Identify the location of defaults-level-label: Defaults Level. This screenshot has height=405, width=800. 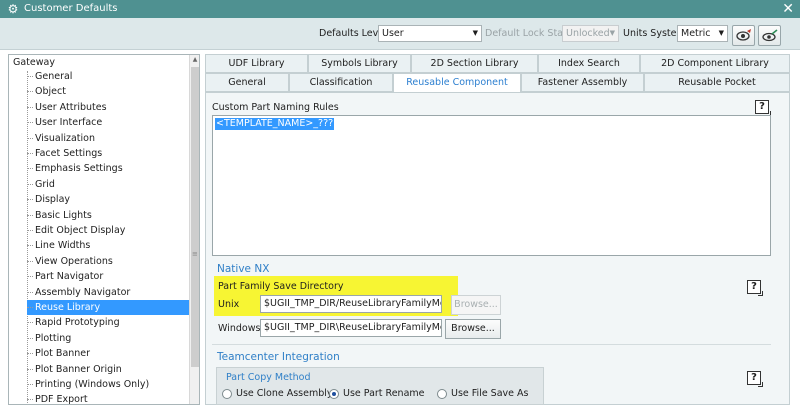
(353, 33).